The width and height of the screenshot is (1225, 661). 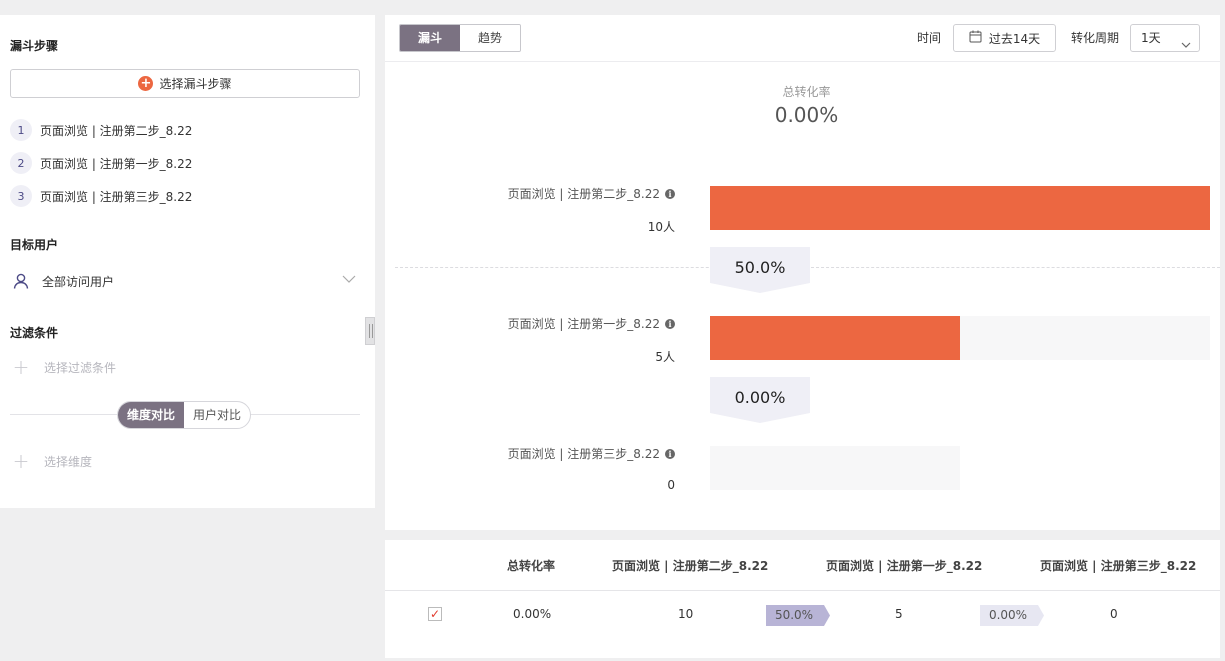 What do you see at coordinates (490, 38) in the screenshot?
I see `tab-trend: 趋势` at bounding box center [490, 38].